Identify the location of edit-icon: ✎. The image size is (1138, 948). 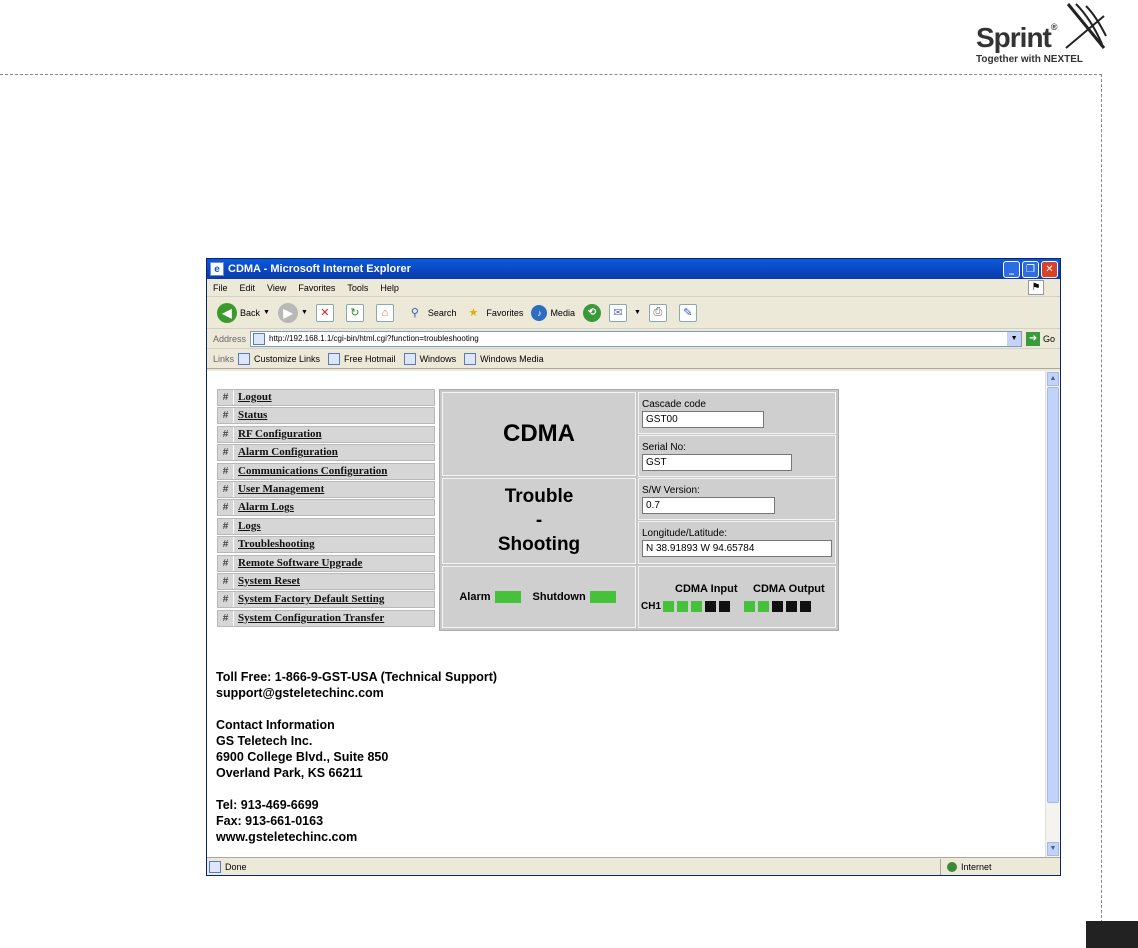
(687, 312).